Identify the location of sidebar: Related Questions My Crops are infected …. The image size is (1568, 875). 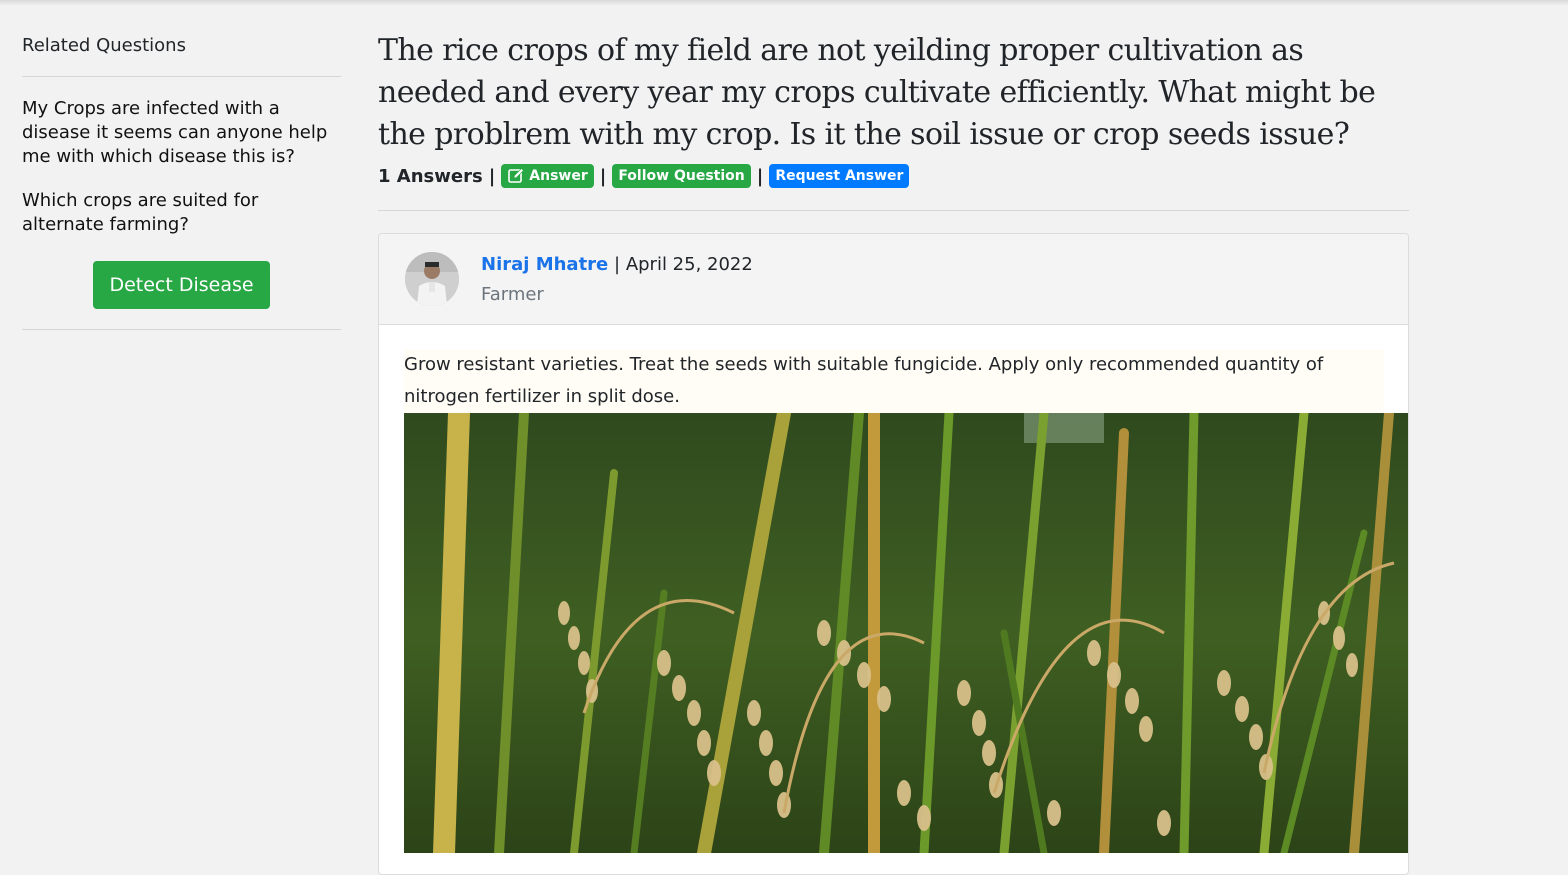
(181, 180).